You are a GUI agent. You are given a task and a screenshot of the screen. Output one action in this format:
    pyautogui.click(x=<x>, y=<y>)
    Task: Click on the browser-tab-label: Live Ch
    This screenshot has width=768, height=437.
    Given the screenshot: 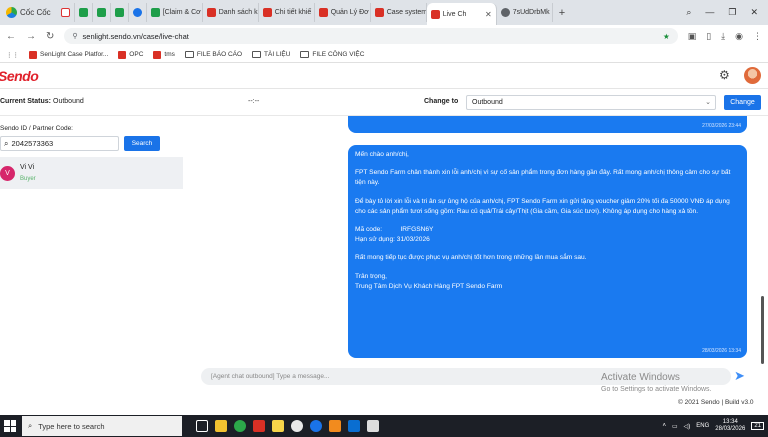 What is the action you would take?
    pyautogui.click(x=454, y=14)
    